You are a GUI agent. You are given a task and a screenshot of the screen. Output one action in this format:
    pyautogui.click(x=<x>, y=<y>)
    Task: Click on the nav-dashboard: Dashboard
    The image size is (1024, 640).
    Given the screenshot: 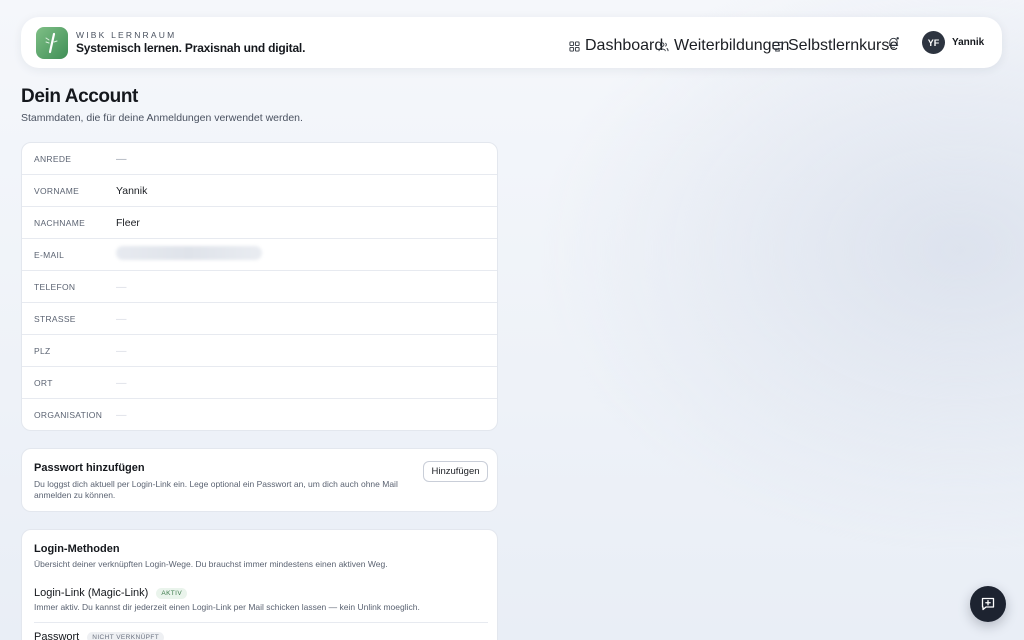 What is the action you would take?
    pyautogui.click(x=616, y=46)
    